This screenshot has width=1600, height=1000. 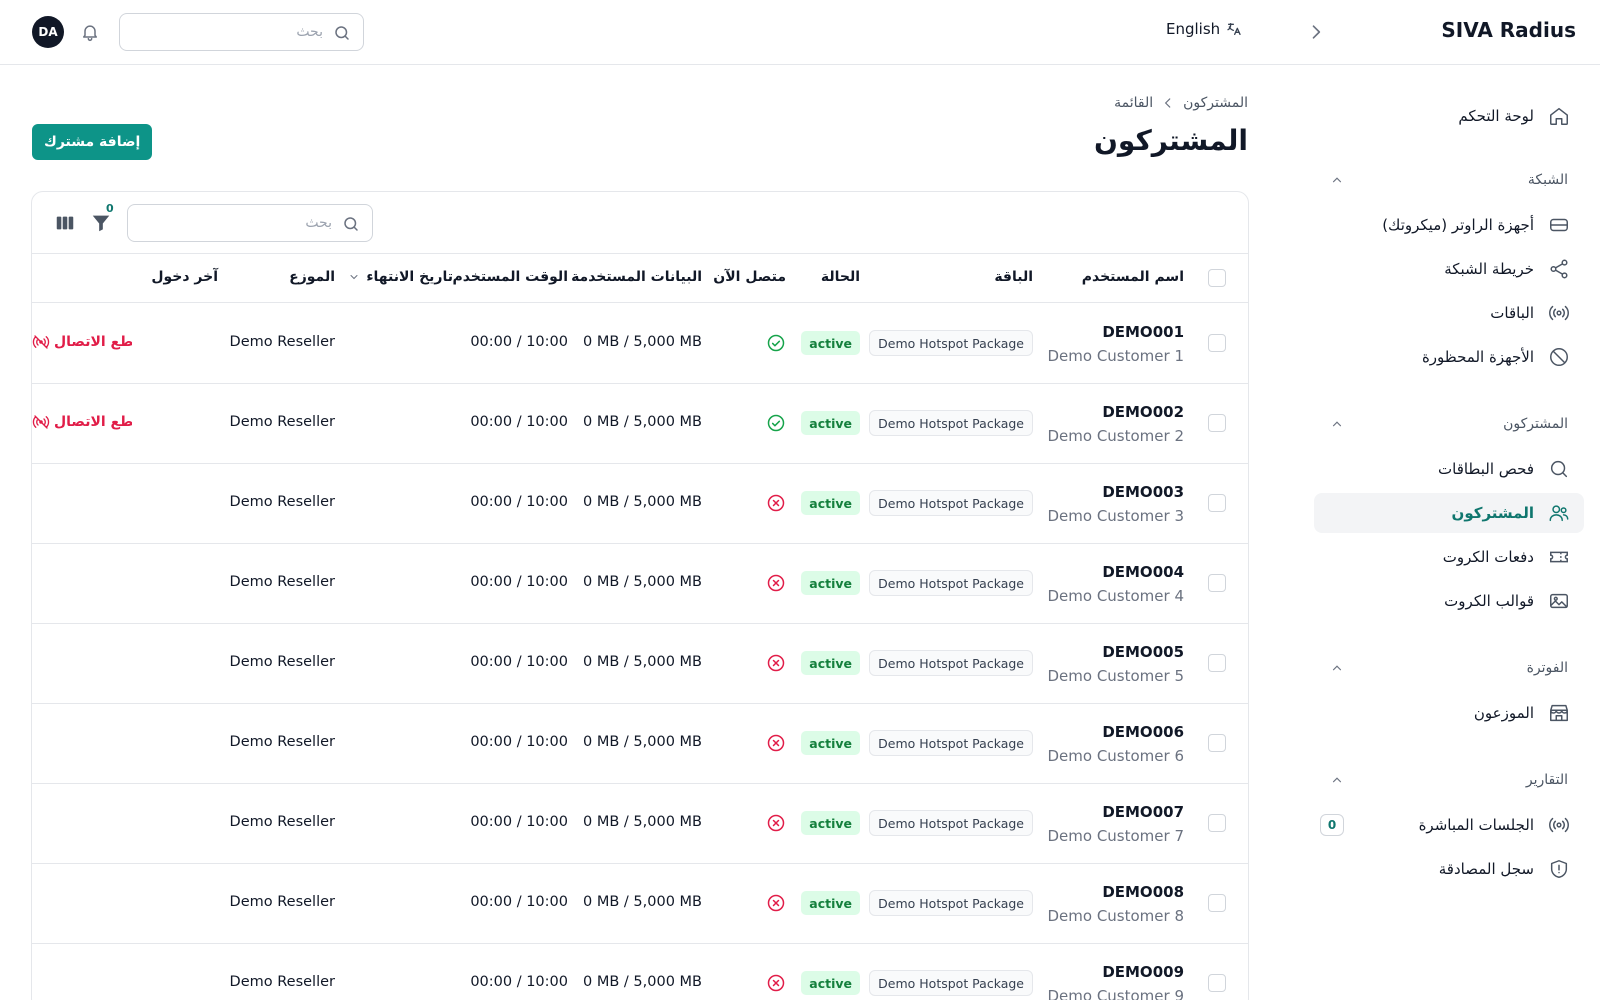 I want to click on share-icon, so click(x=1559, y=269).